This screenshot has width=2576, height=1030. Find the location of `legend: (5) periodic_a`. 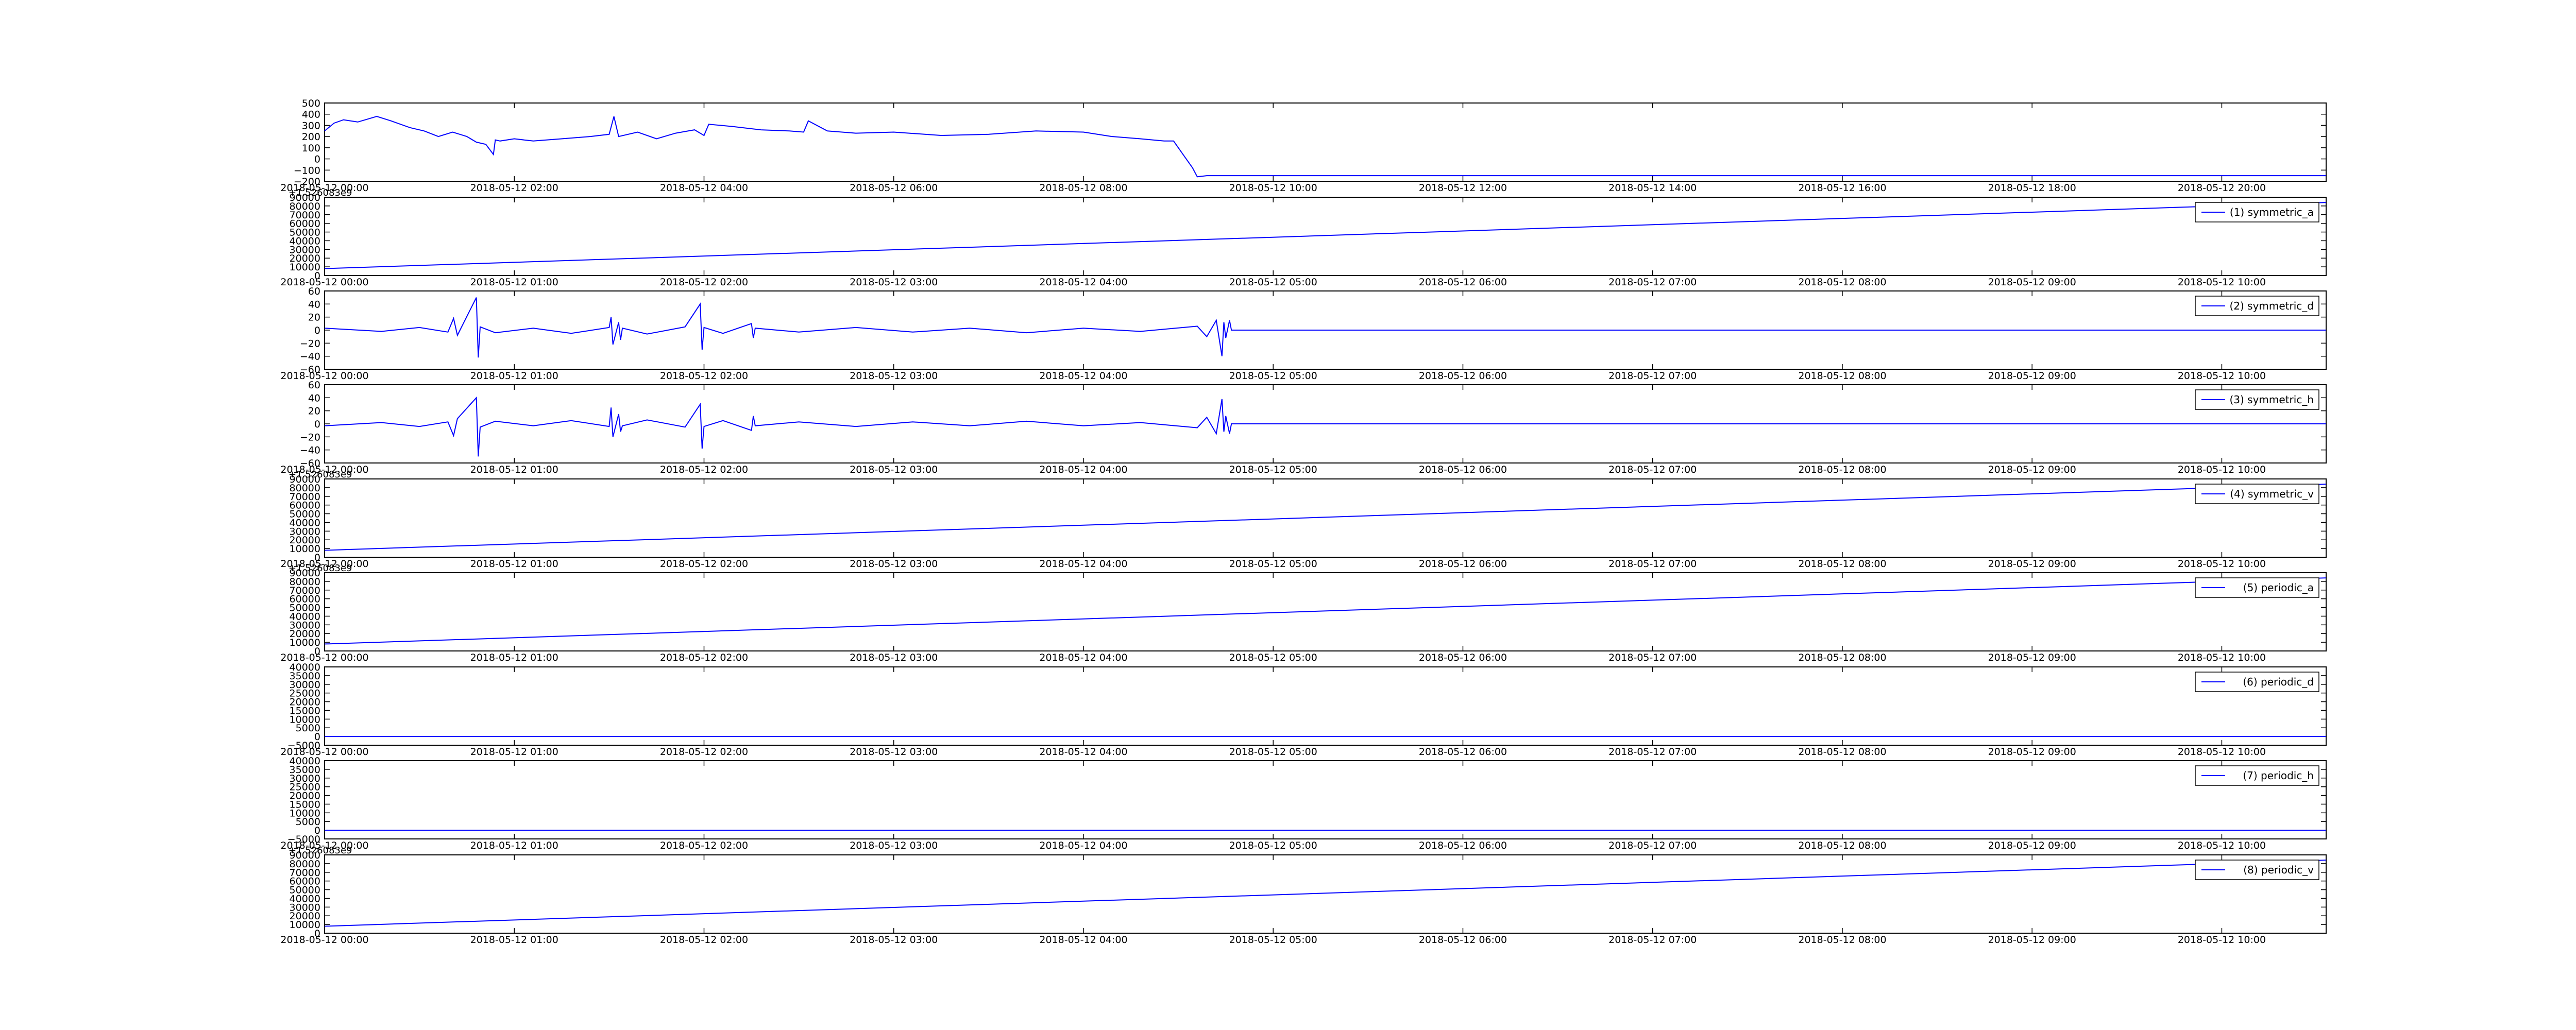

legend: (5) periodic_a is located at coordinates (2257, 587).